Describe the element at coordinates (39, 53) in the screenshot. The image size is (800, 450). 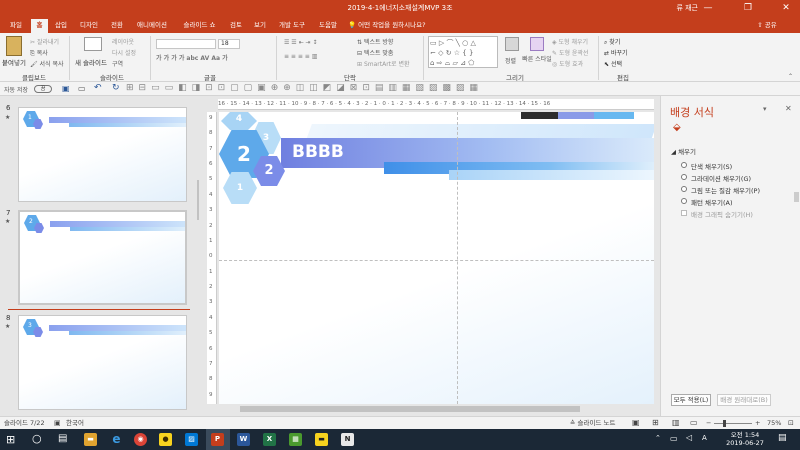
I see `copy-button: ⎘ 복사` at that location.